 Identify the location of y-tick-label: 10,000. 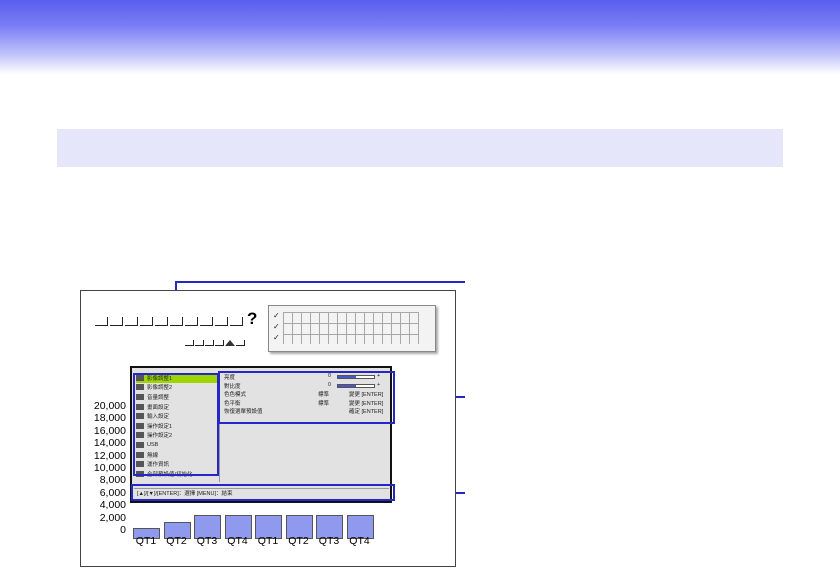
(109, 468).